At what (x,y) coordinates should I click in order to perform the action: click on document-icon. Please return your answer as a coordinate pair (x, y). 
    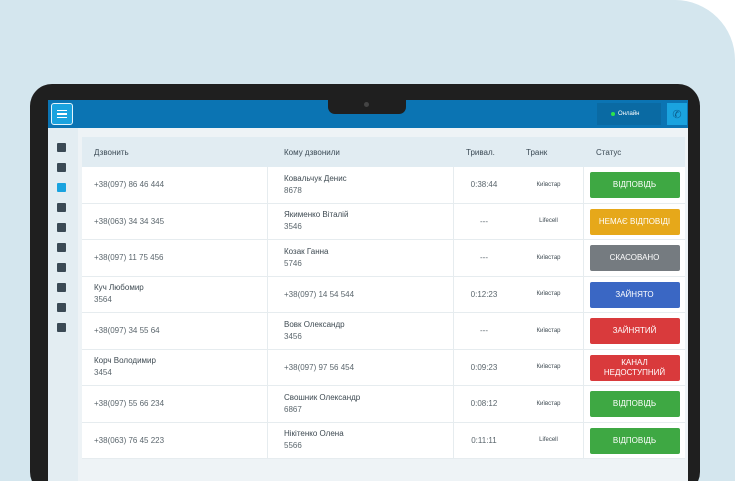
    Looking at the image, I should click on (61, 207).